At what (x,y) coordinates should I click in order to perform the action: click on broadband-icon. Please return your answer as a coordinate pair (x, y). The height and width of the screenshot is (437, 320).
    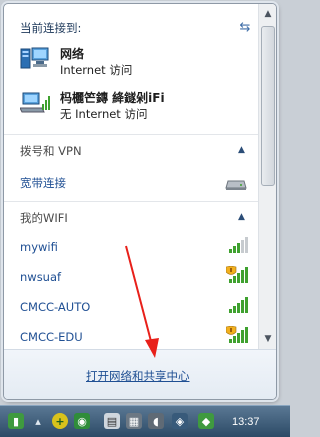
    Looking at the image, I should click on (236, 185).